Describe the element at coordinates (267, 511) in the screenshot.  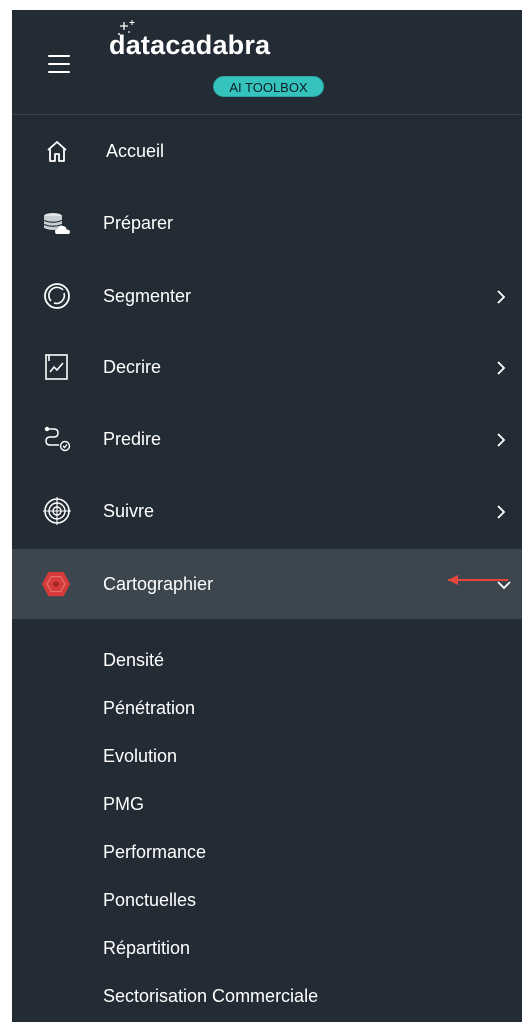
I see `nav-item-suivre: Suivre` at that location.